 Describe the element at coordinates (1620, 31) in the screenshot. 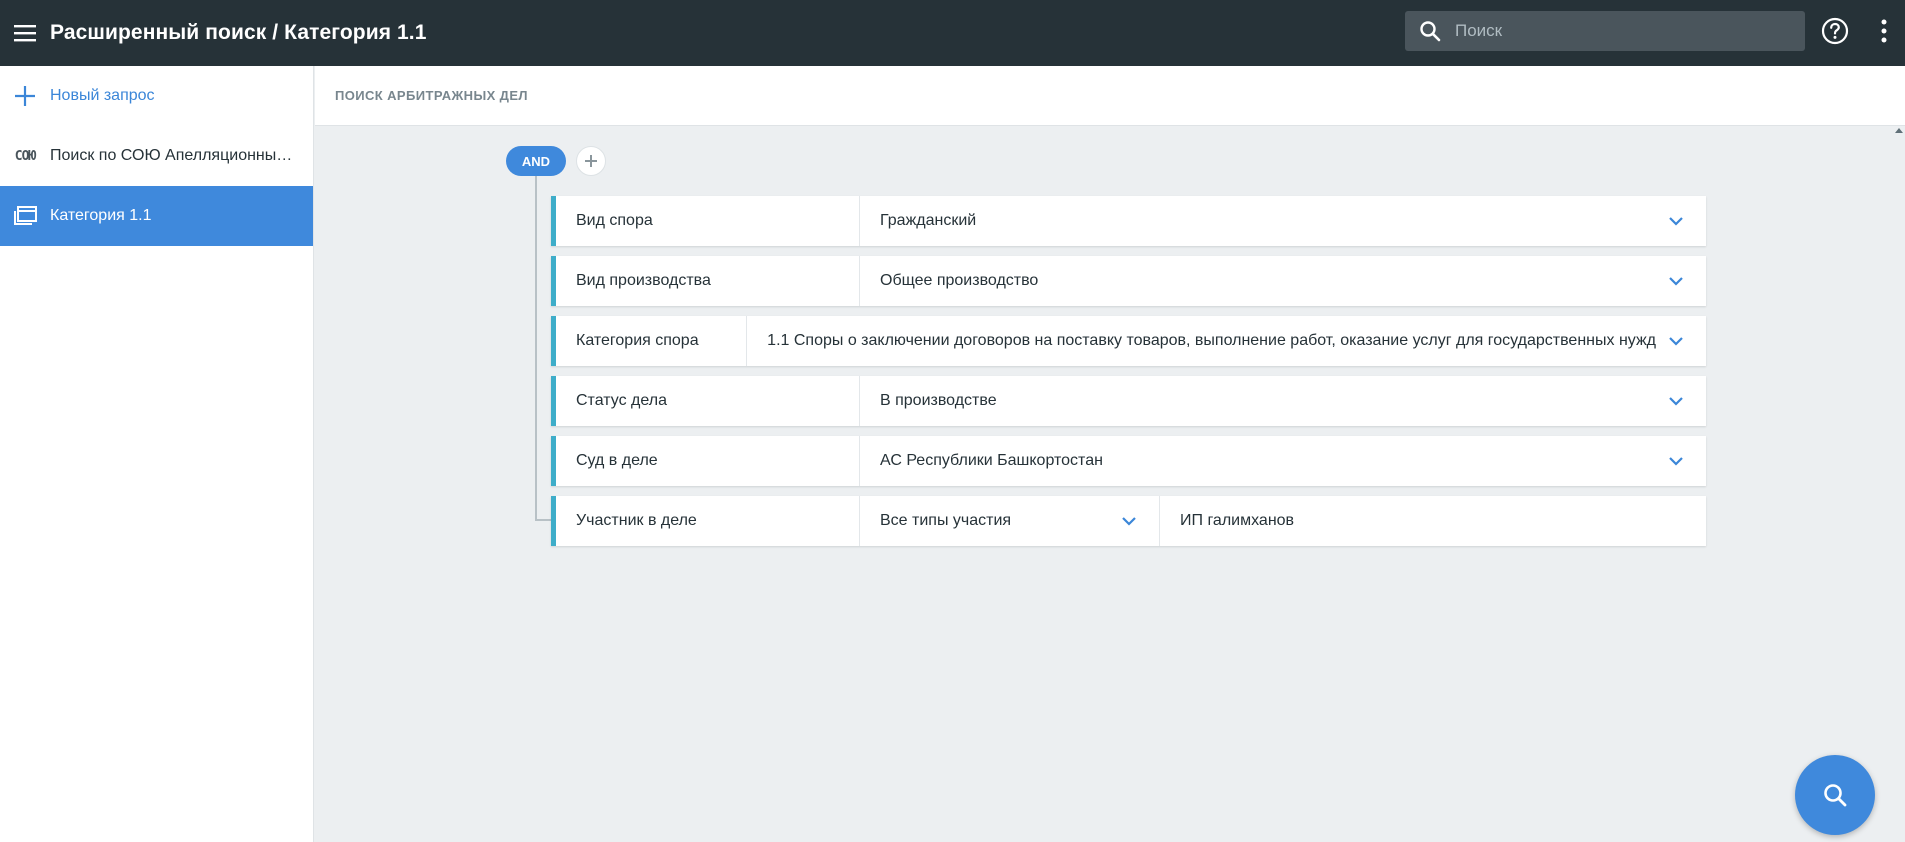

I see `search-input` at that location.